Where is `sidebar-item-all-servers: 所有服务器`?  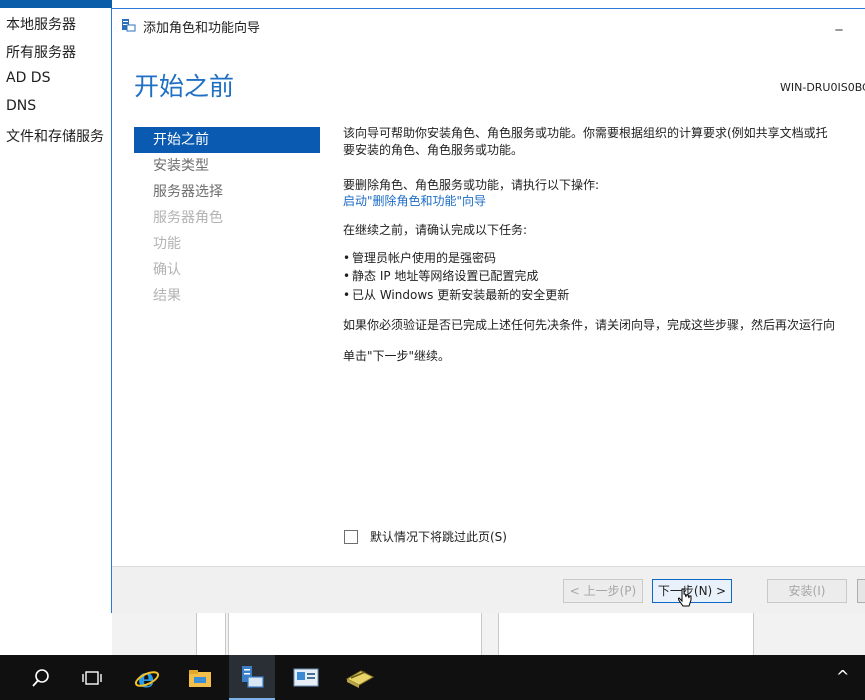 sidebar-item-all-servers: 所有服务器 is located at coordinates (41, 52).